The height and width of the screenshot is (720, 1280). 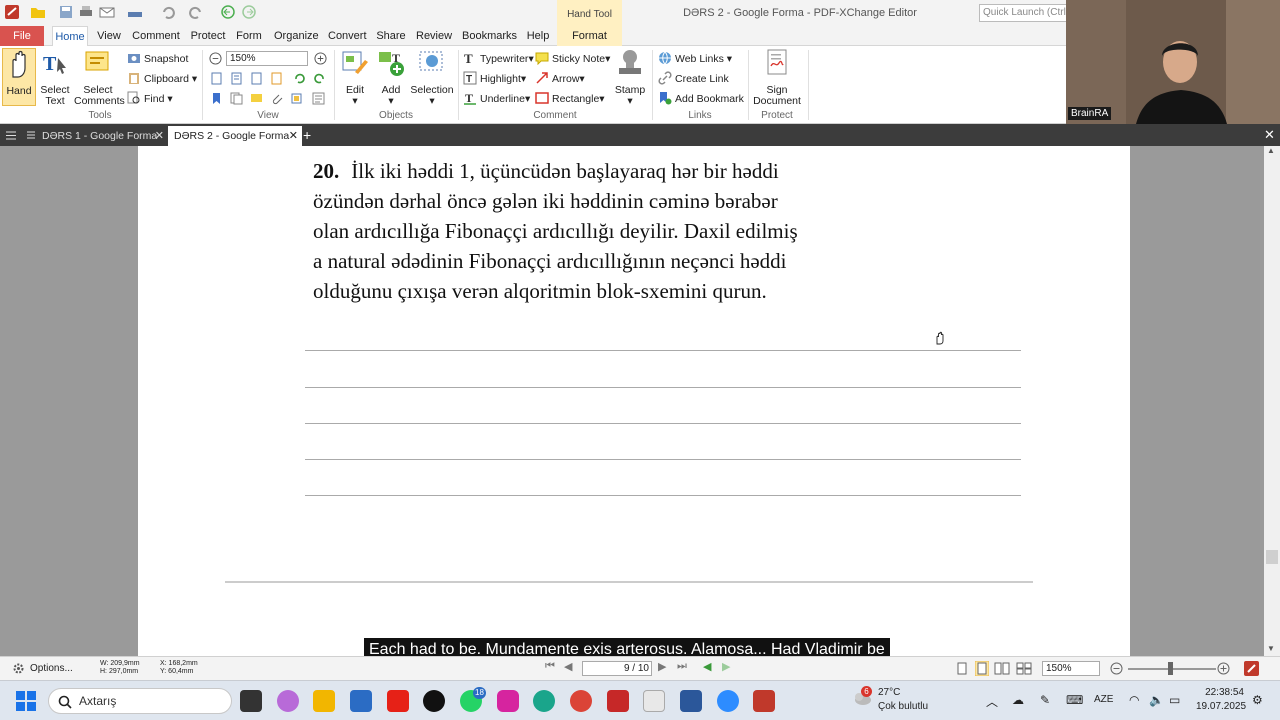 What do you see at coordinates (324, 701) in the screenshot?
I see `file-explorer-icon` at bounding box center [324, 701].